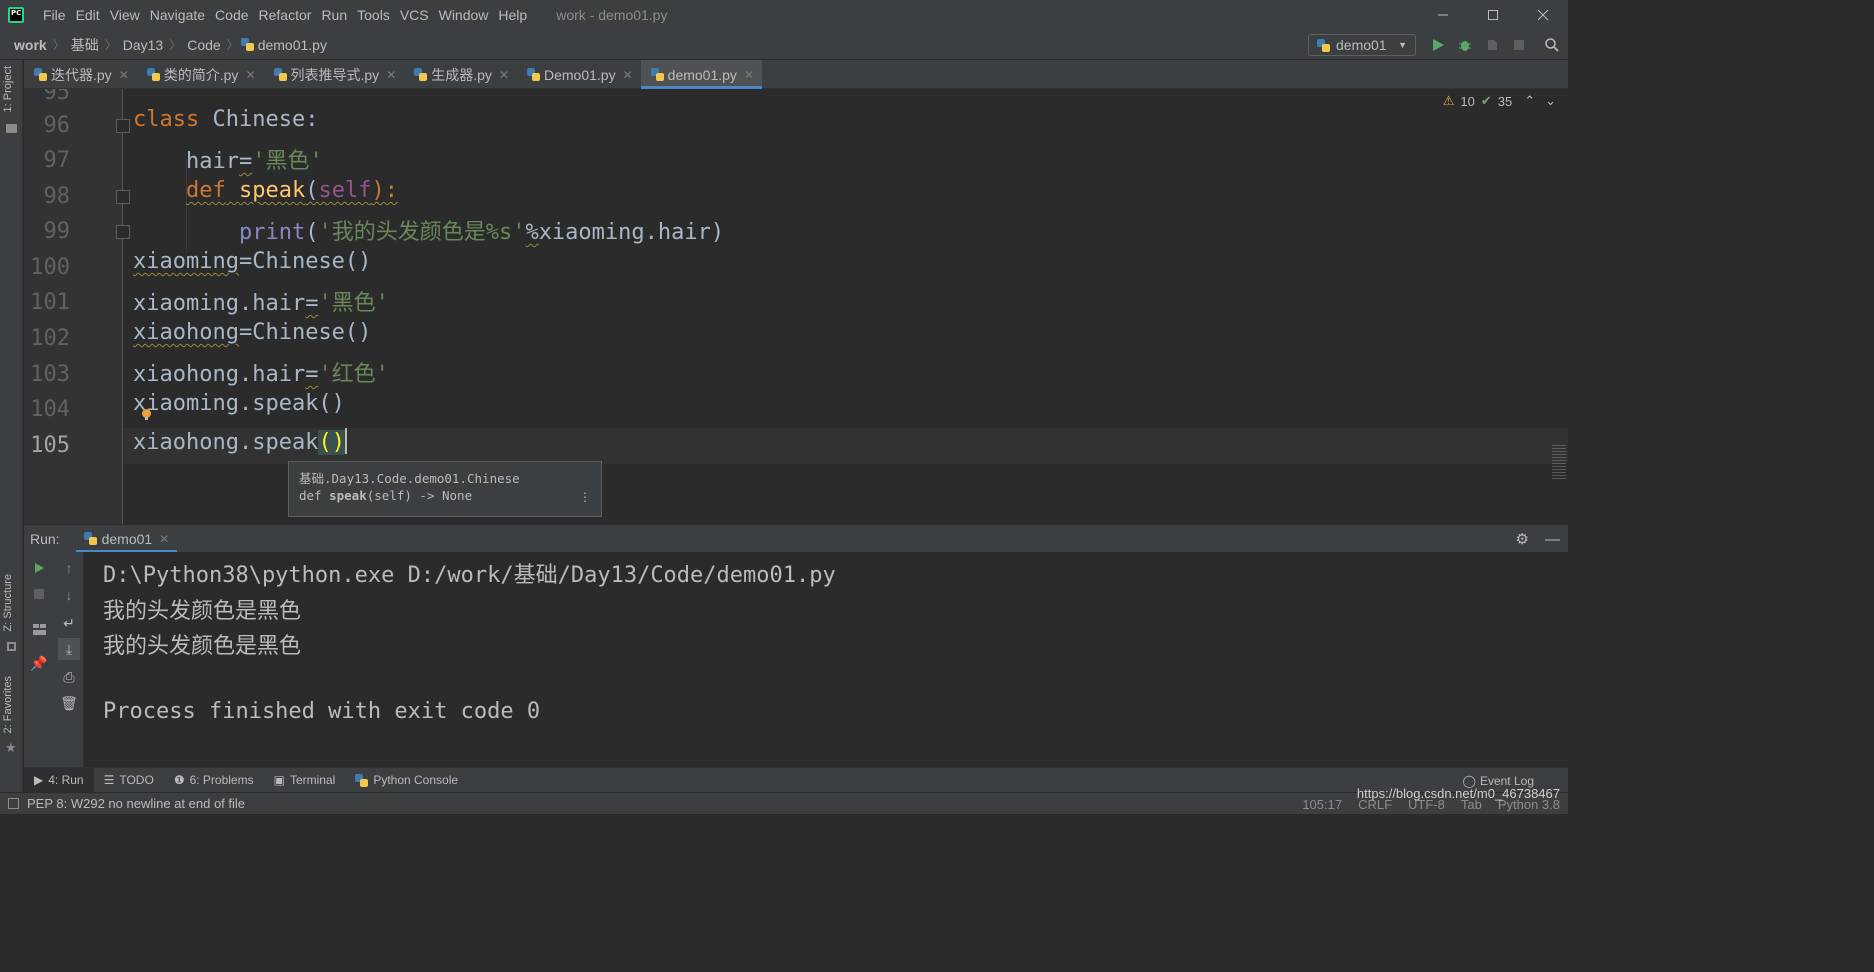 The height and width of the screenshot is (972, 1874). I want to click on window-controls, so click(1493, 15).